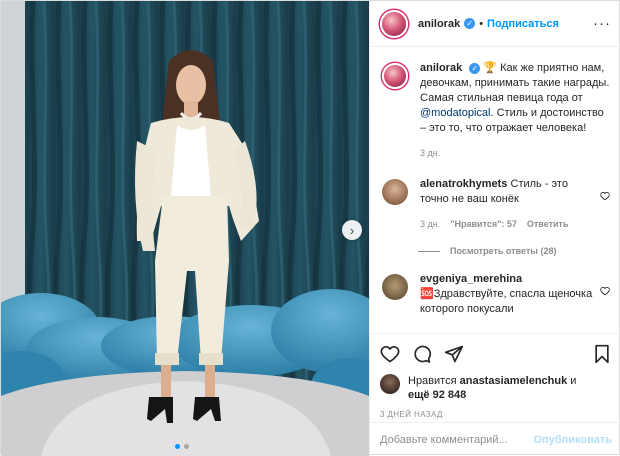 This screenshot has width=620, height=456. What do you see at coordinates (437, 395) in the screenshot?
I see `others-likes-count: ещё 92 848` at bounding box center [437, 395].